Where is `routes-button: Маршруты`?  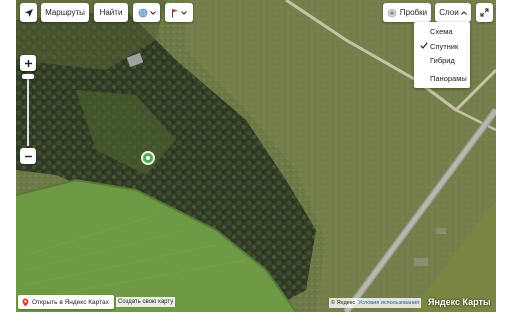 routes-button: Маршруты is located at coordinates (65, 12).